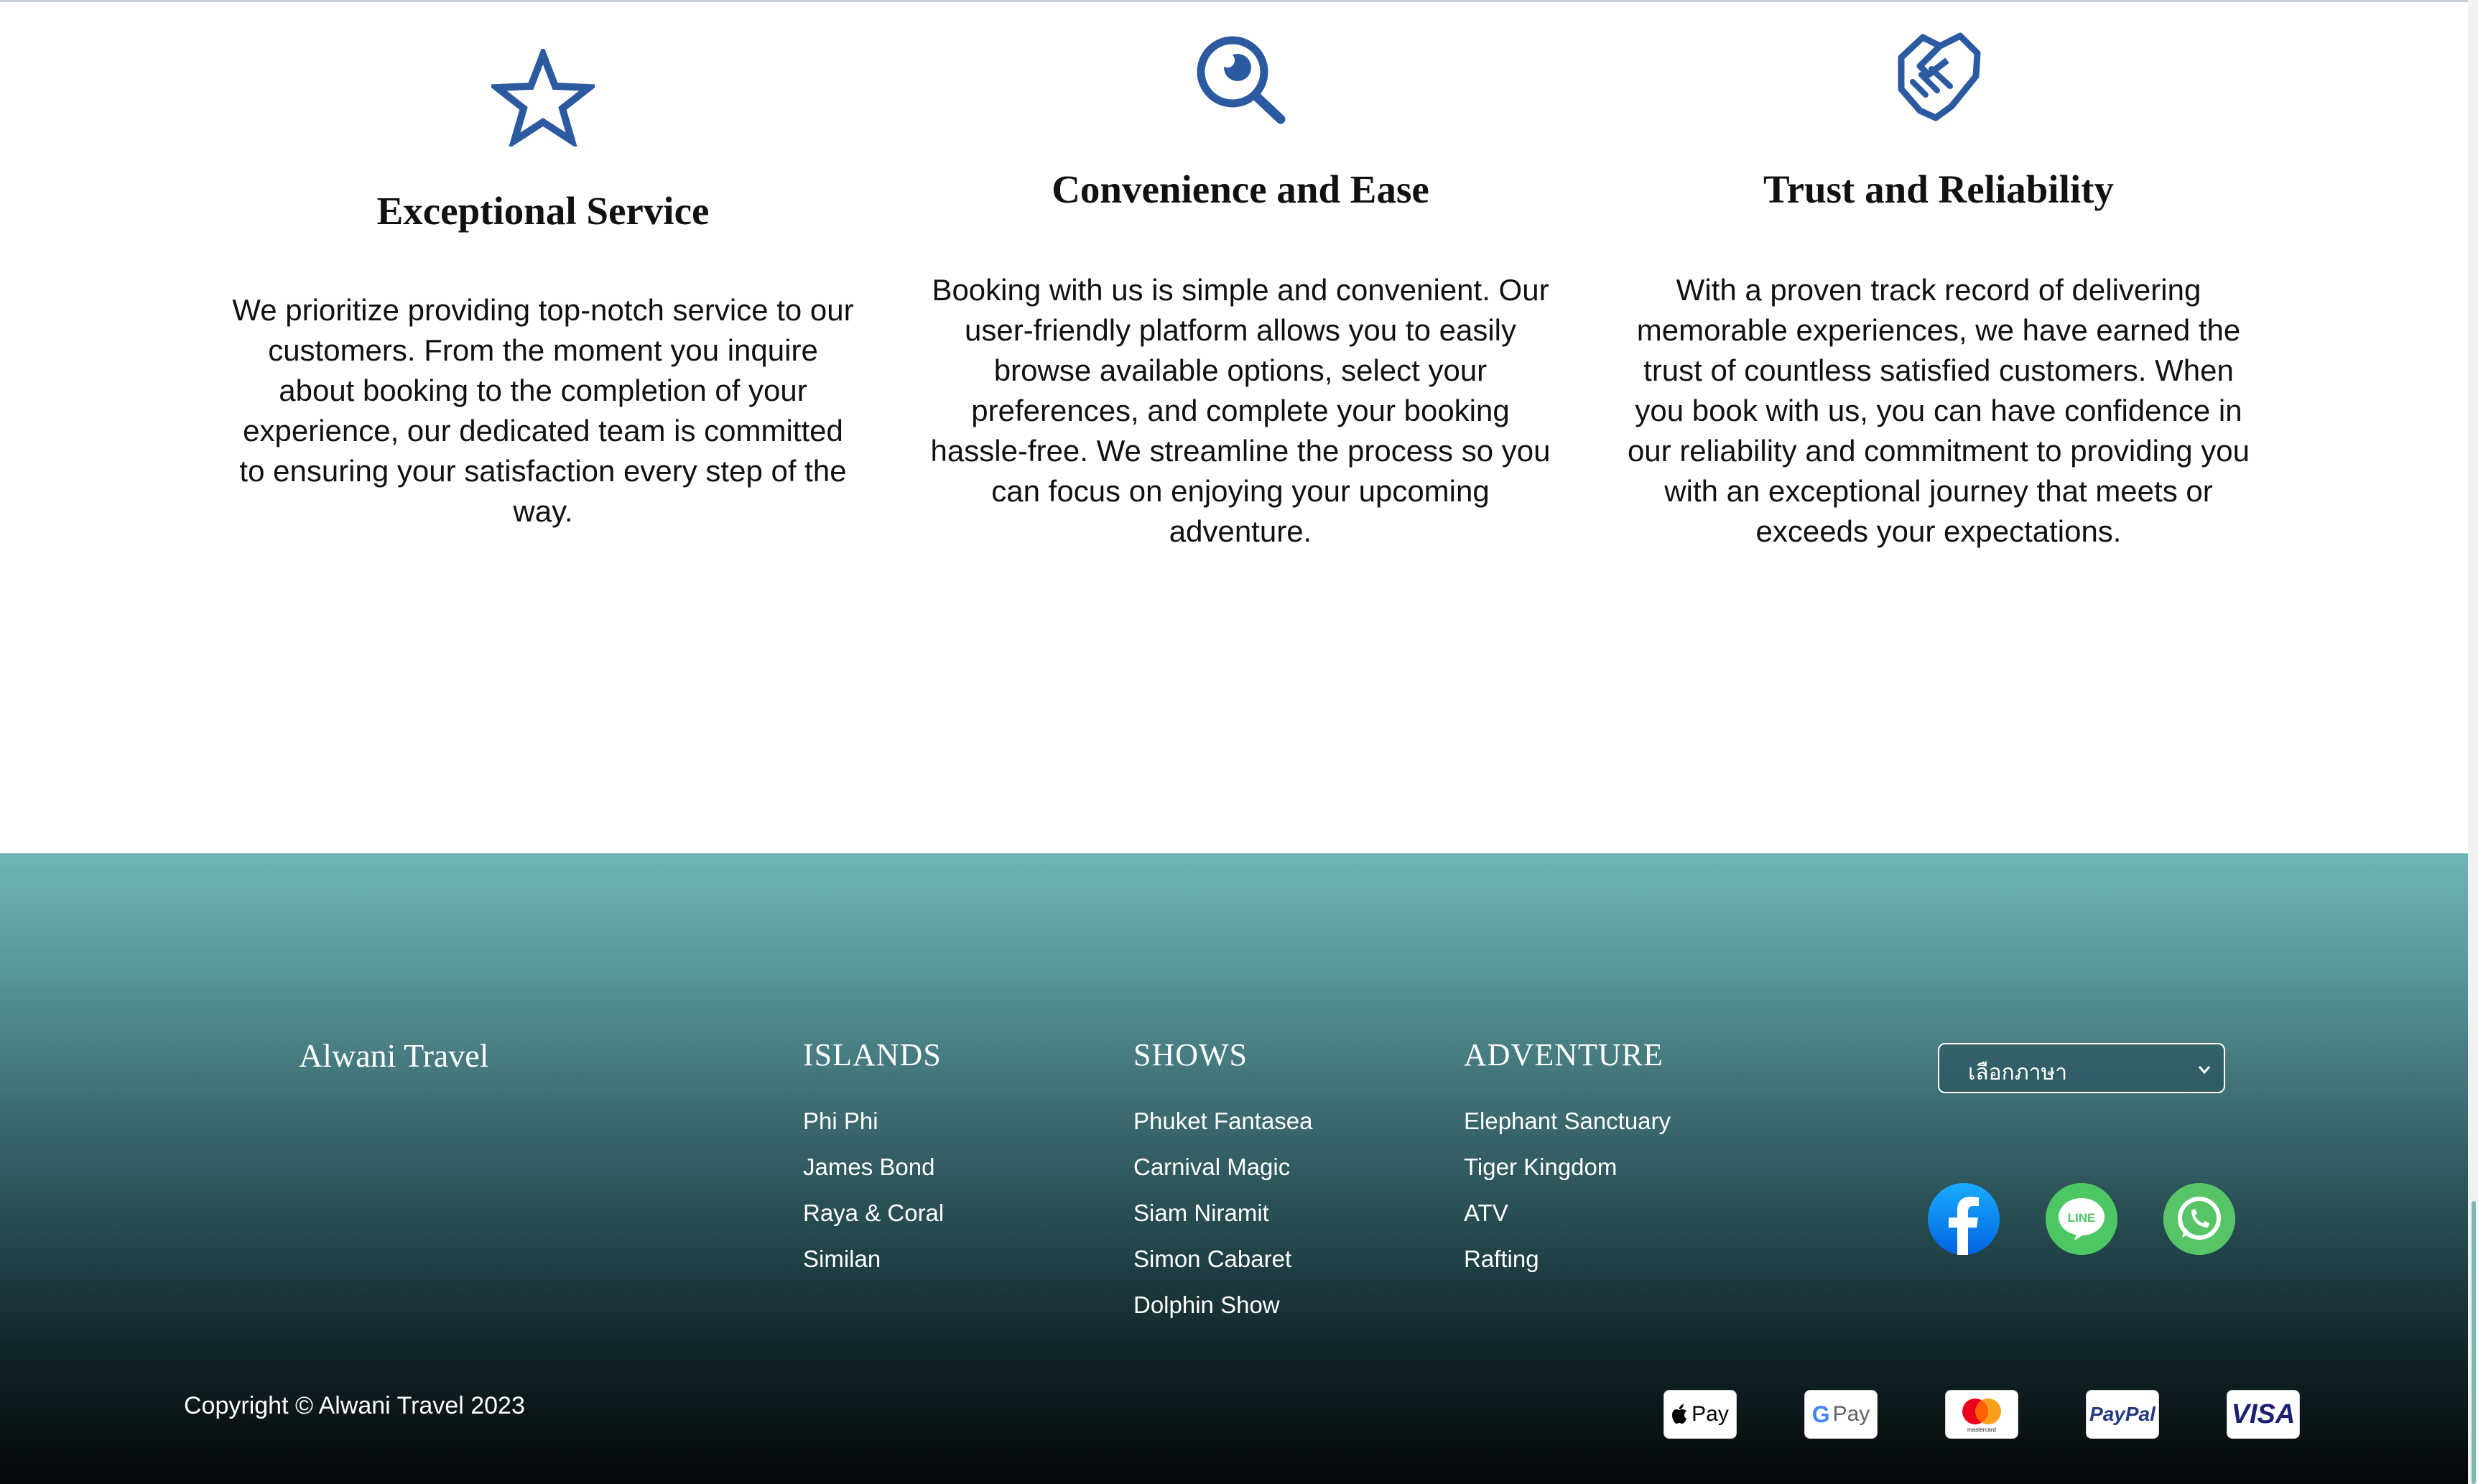 The width and height of the screenshot is (2478, 1484). What do you see at coordinates (1223, 1259) in the screenshot?
I see `footer-link: Simon Cabaret` at bounding box center [1223, 1259].